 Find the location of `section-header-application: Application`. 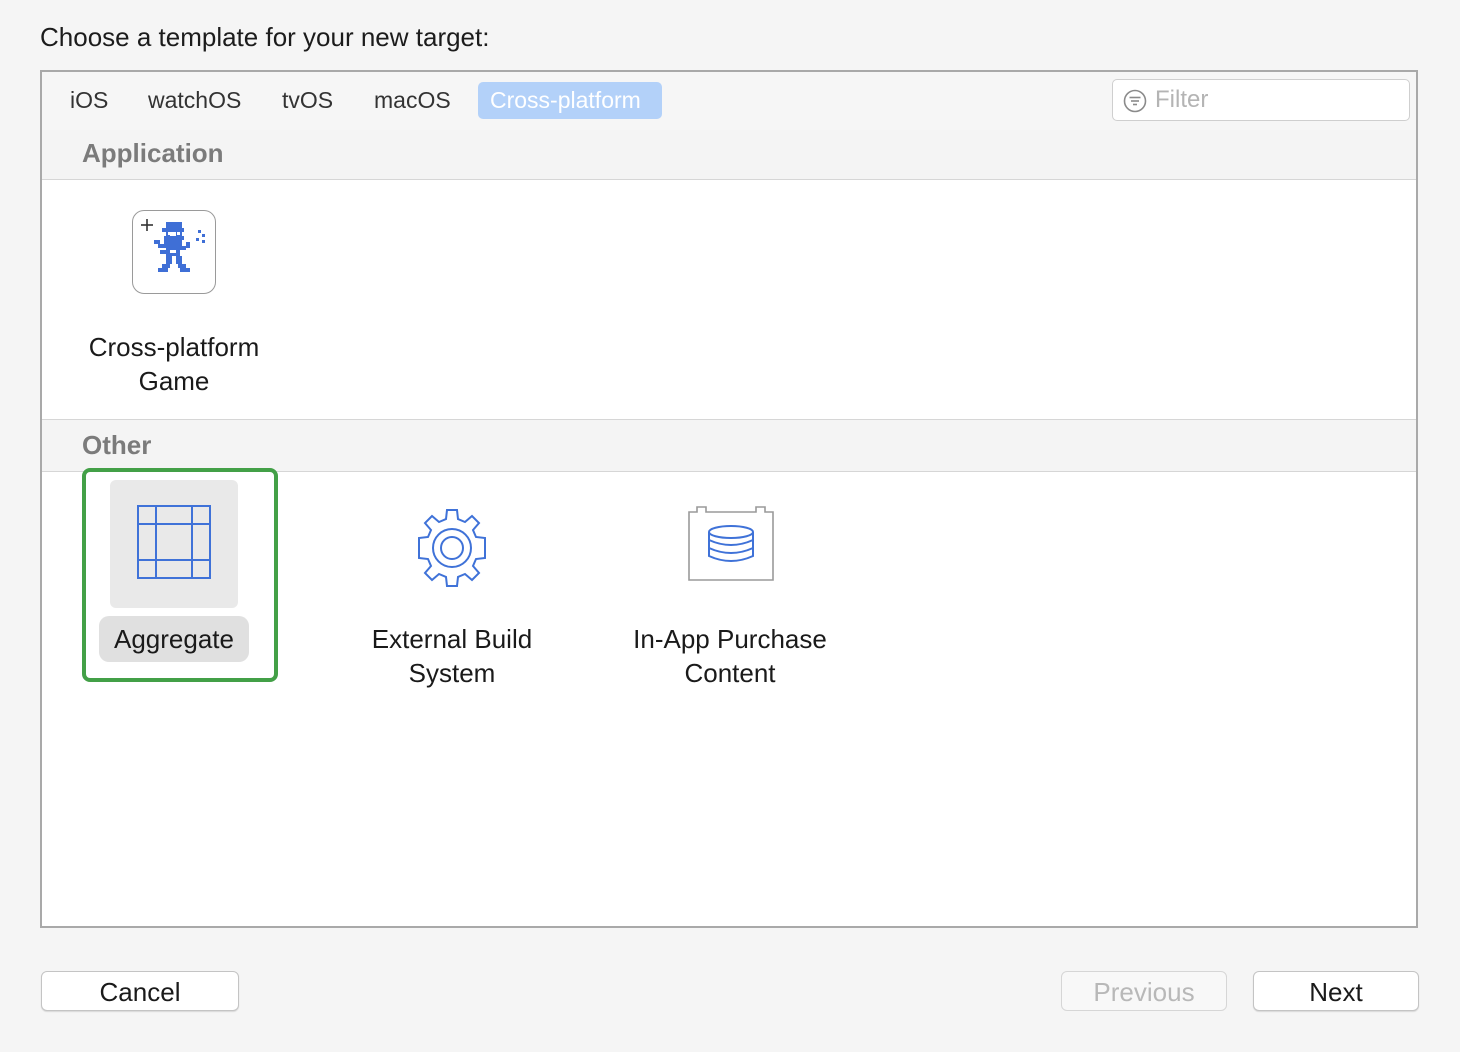

section-header-application: Application is located at coordinates (729, 155).